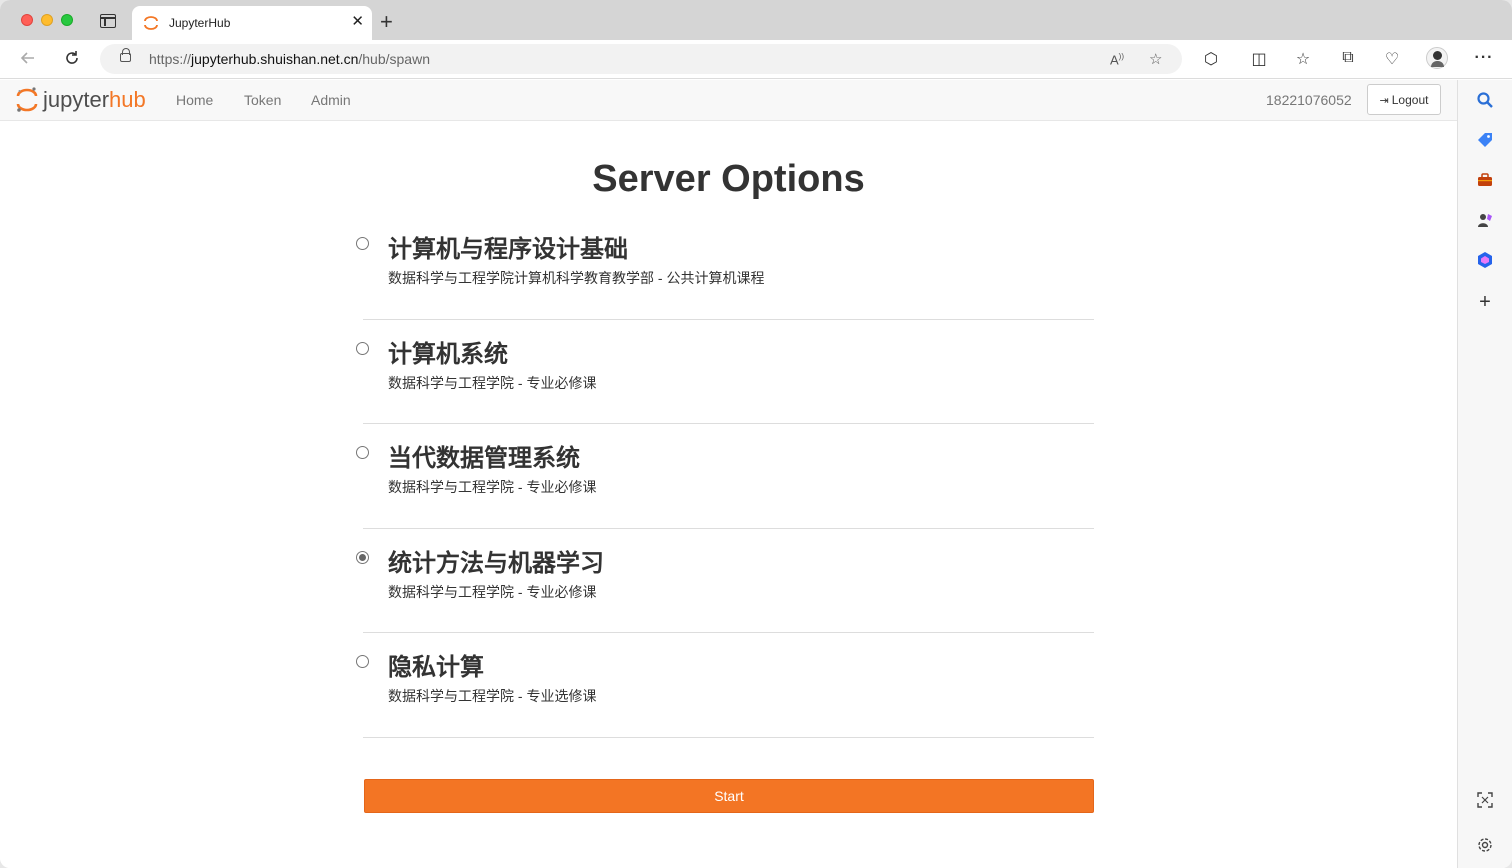 This screenshot has width=1512, height=868. I want to click on search-icon, so click(1485, 100).